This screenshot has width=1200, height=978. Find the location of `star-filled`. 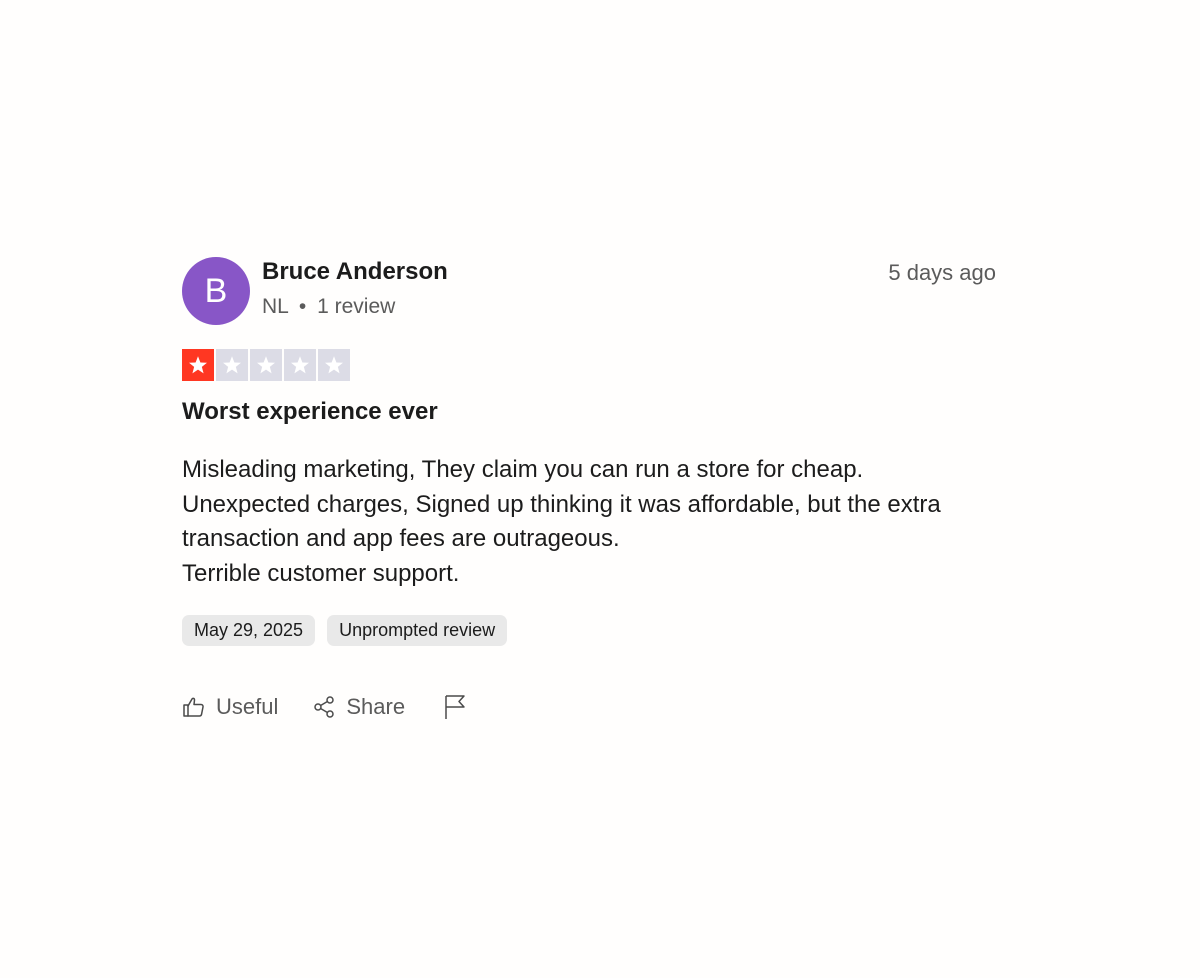

star-filled is located at coordinates (198, 365).